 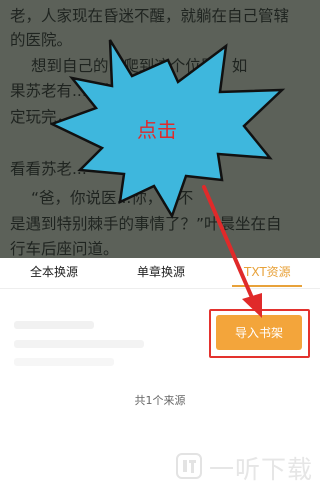 What do you see at coordinates (160, 288) in the screenshot?
I see `divider` at bounding box center [160, 288].